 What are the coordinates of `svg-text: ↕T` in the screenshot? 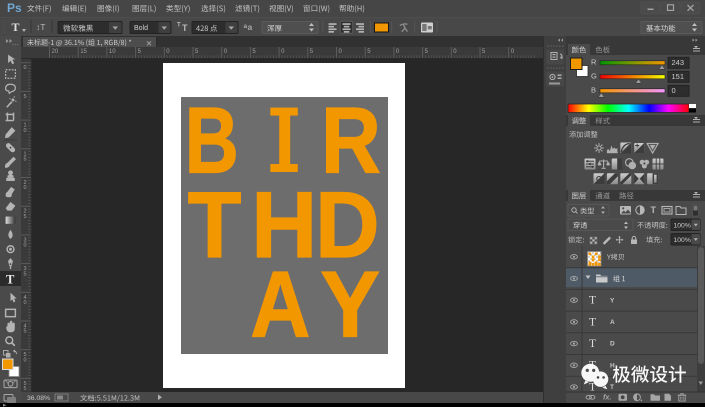 It's located at (40, 27).